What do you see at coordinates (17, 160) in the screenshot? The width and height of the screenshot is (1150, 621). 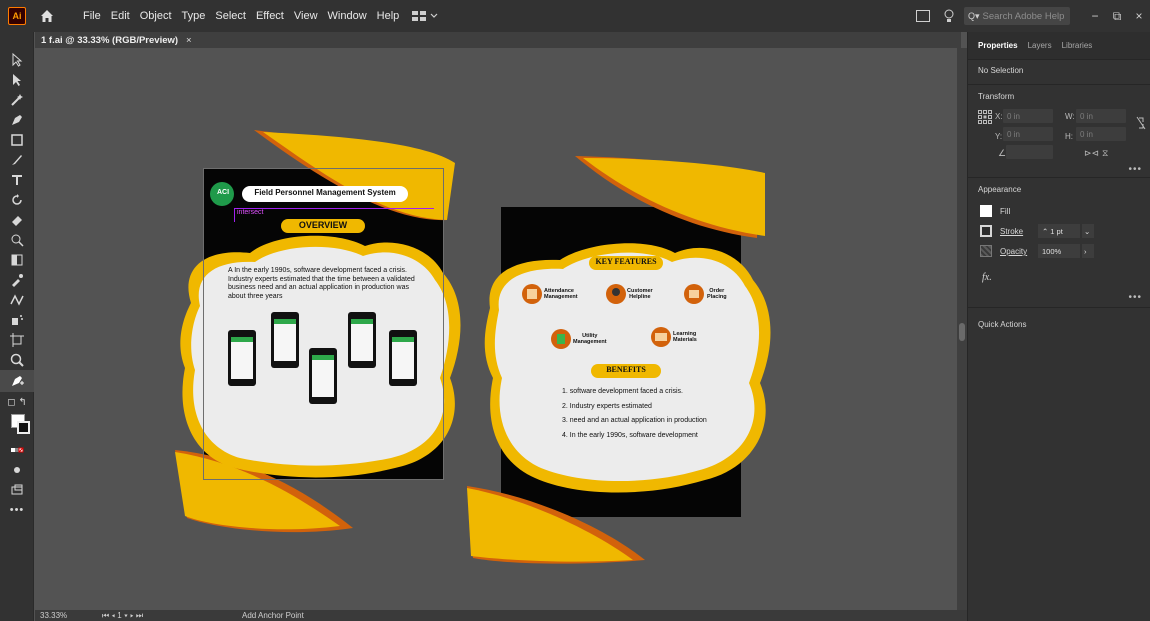 I see `paintbrush-tool-icon` at bounding box center [17, 160].